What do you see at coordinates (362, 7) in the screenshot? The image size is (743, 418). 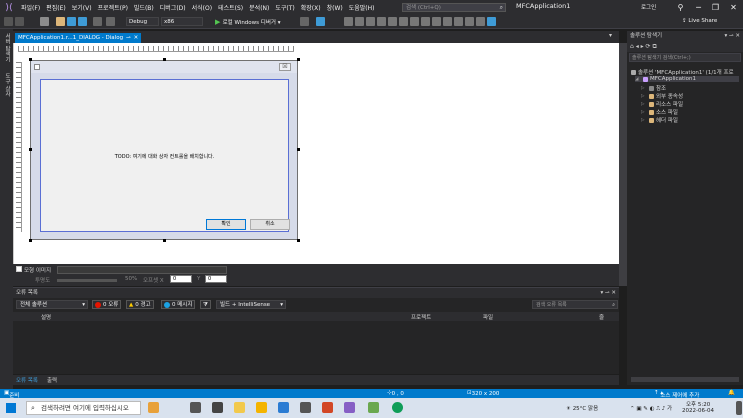 I see `menu-help: 도움말(H)` at bounding box center [362, 7].